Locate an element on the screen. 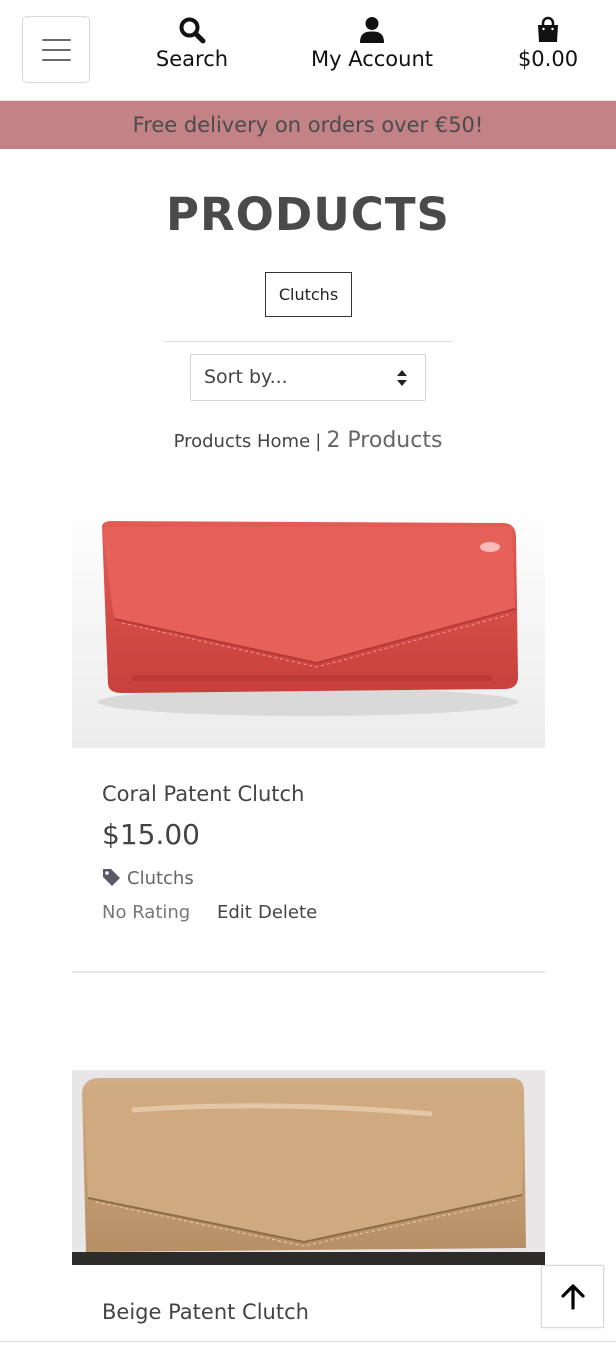 The image size is (616, 1346). shopping-bag-icon is located at coordinates (548, 29).